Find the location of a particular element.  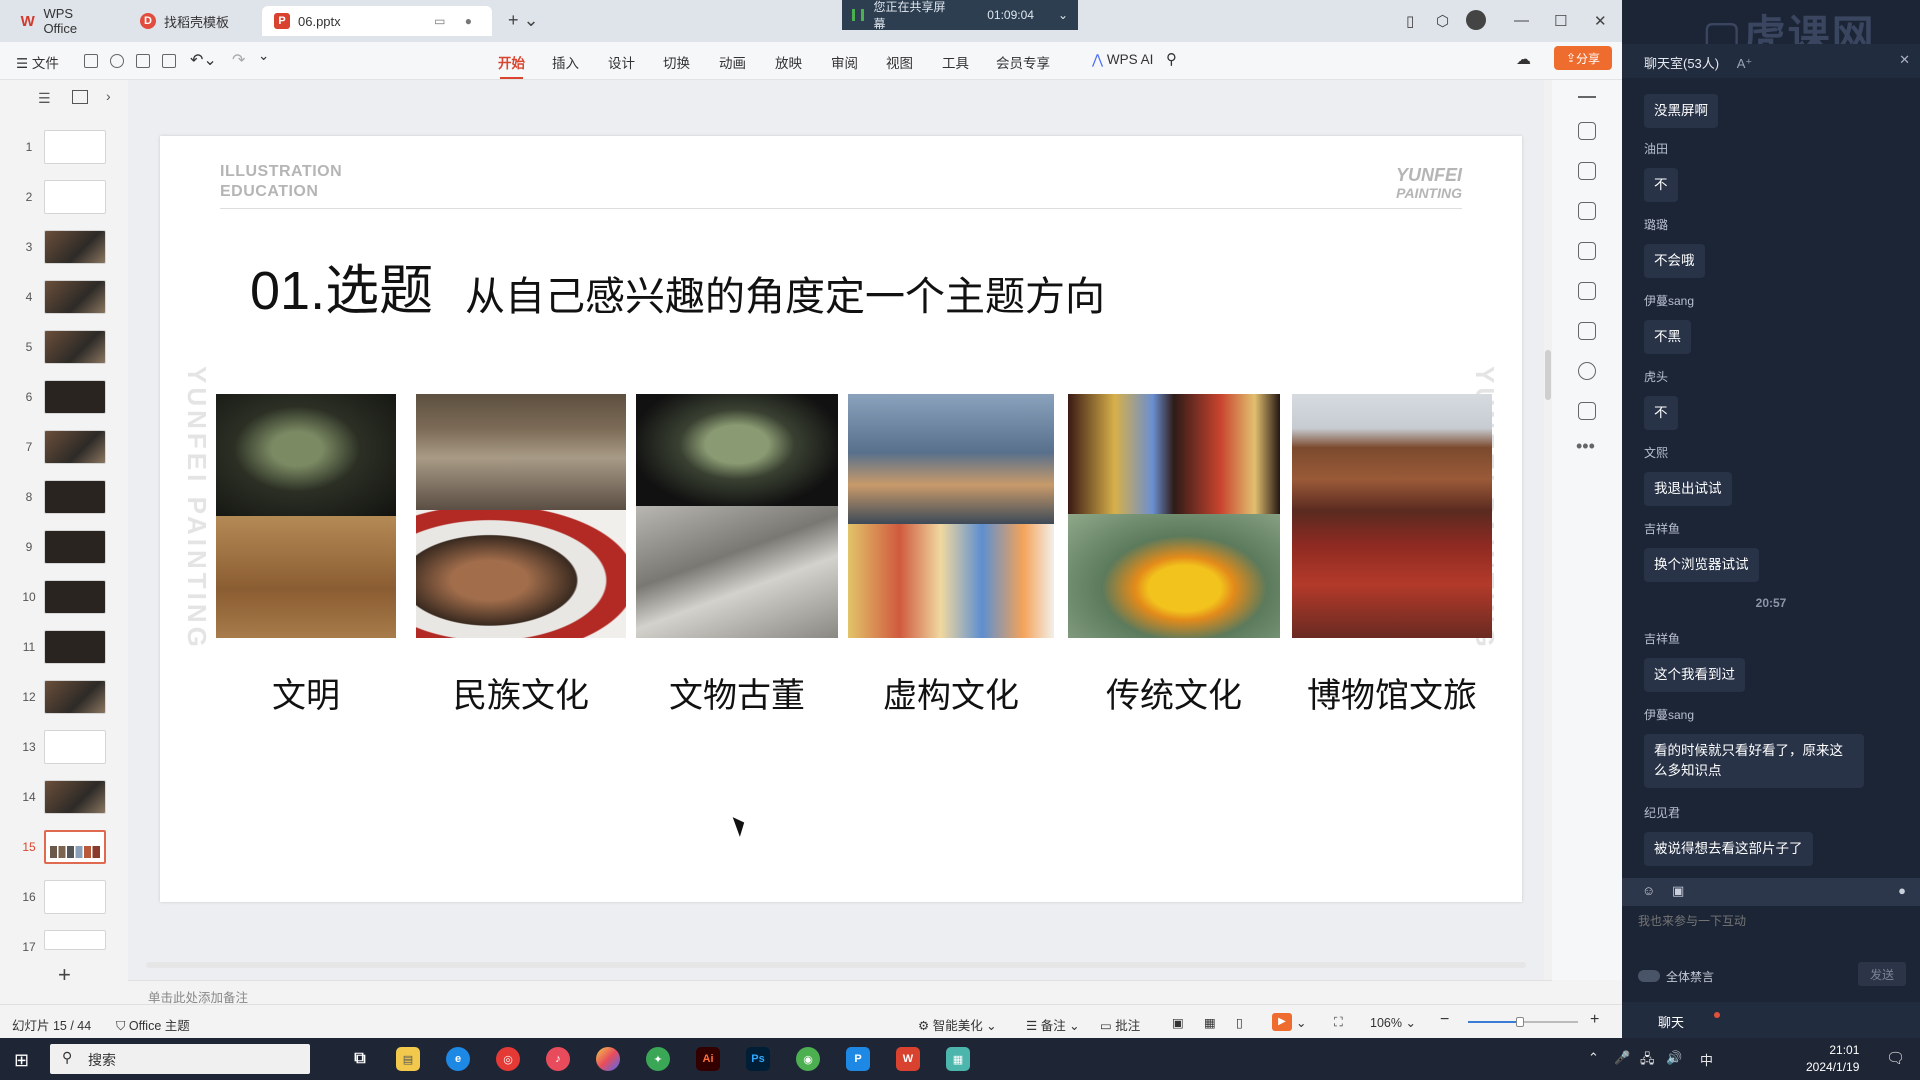

thumbnail-row: 4 is located at coordinates (64, 297).